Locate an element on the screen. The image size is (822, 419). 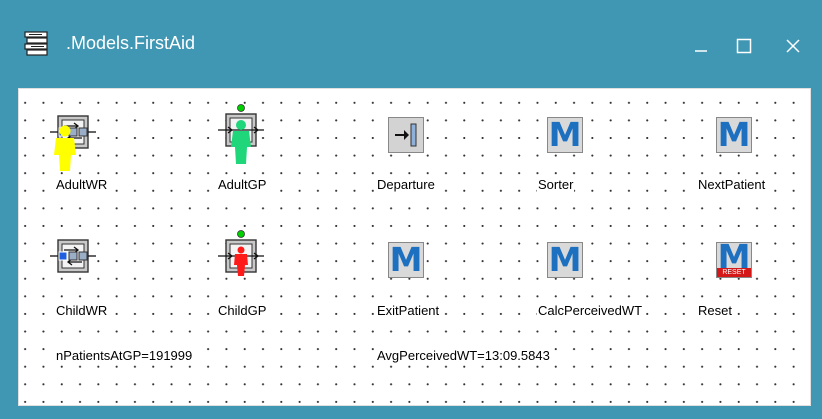
reset-badge: RESET is located at coordinates (734, 272).